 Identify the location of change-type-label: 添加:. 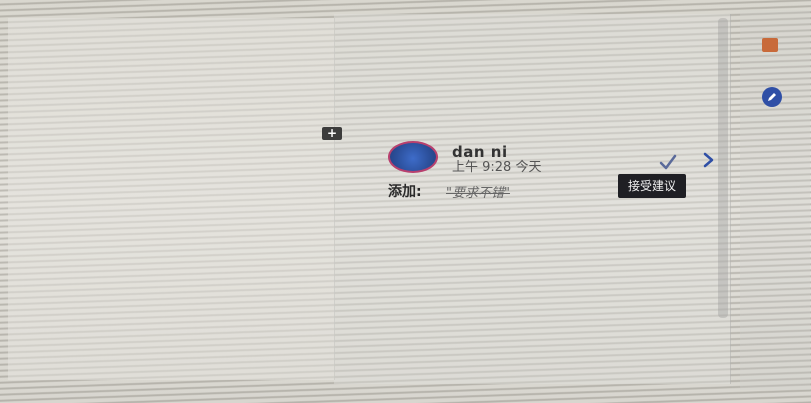
(405, 192).